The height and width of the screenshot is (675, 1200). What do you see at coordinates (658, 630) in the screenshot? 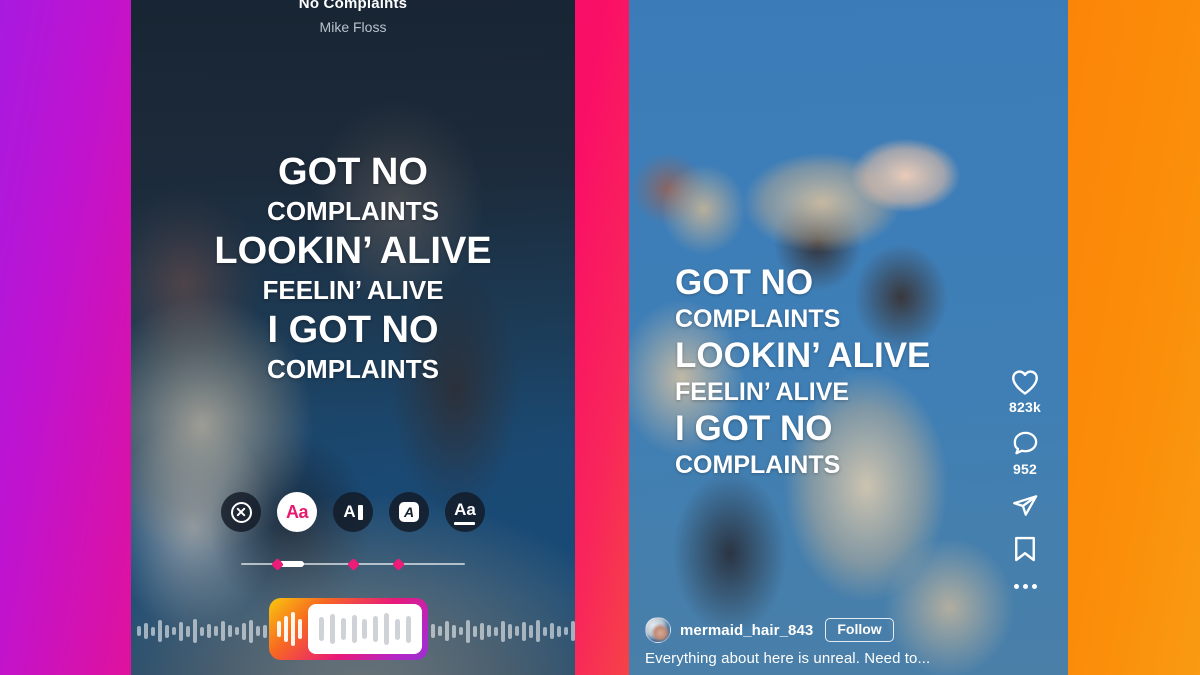
I see `avatar` at bounding box center [658, 630].